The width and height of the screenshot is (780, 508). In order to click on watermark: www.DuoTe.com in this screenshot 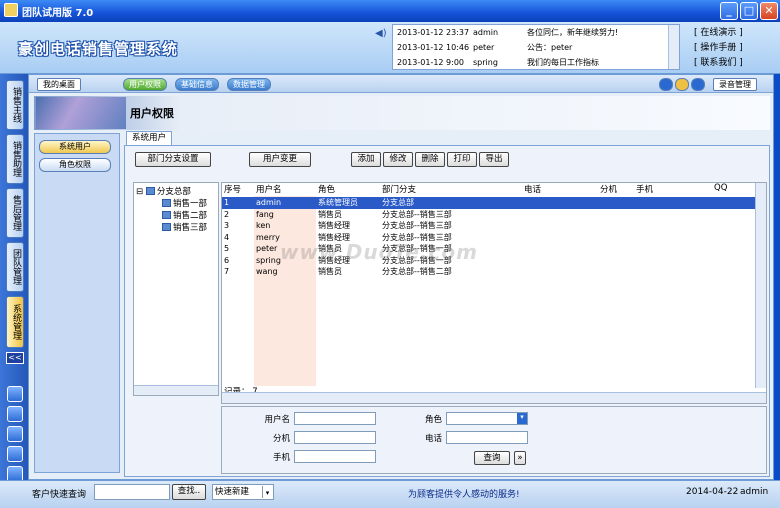, I will do `click(379, 252)`.